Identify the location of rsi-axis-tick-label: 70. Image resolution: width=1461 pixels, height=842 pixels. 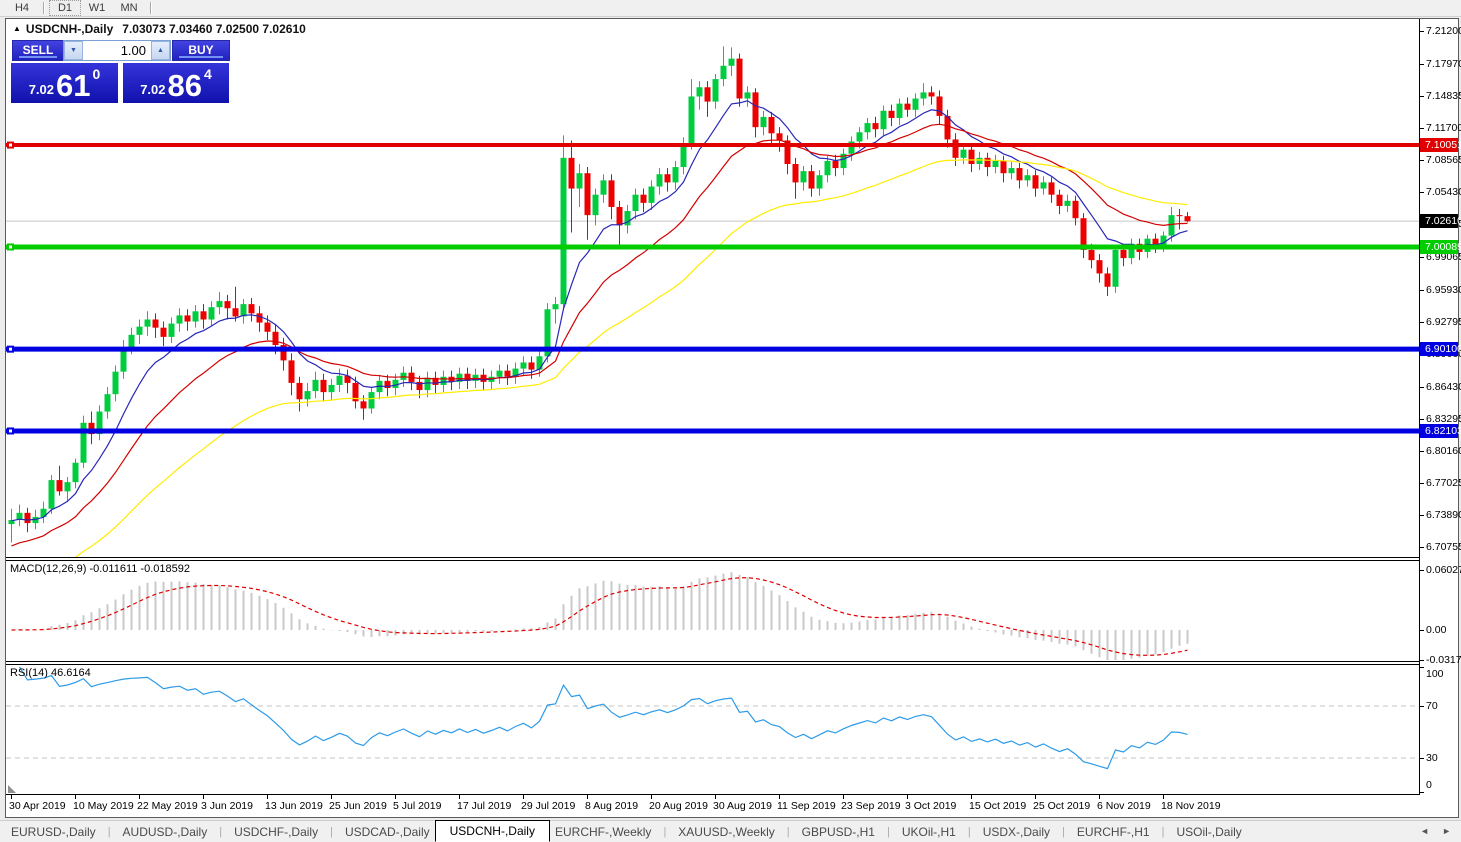
(1432, 706).